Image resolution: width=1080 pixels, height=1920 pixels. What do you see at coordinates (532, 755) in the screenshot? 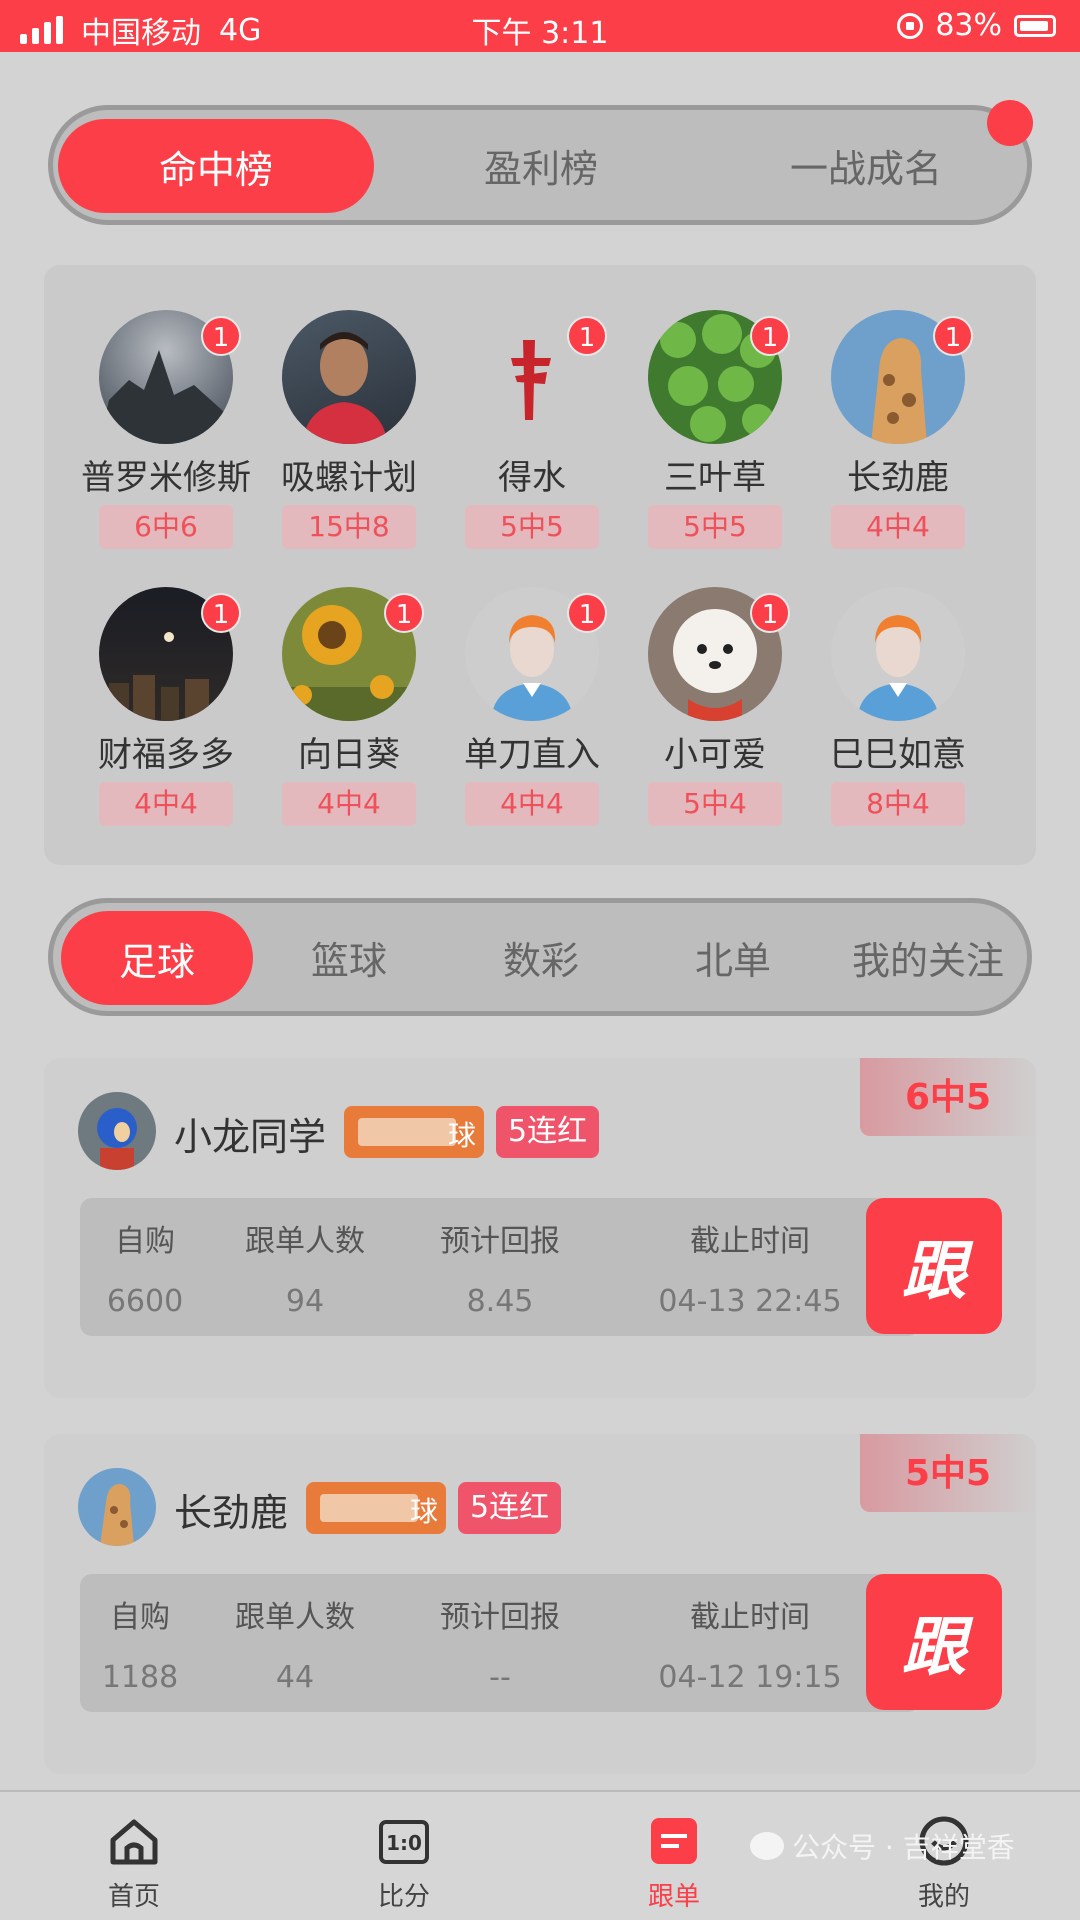
I see `leader-name: 单刀直入` at bounding box center [532, 755].